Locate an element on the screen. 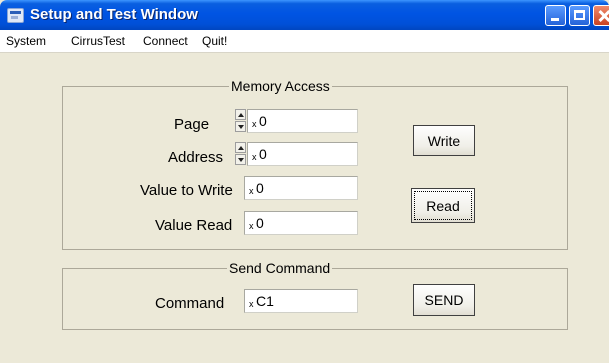 The height and width of the screenshot is (363, 609). command-input-prefix: x is located at coordinates (251, 304).